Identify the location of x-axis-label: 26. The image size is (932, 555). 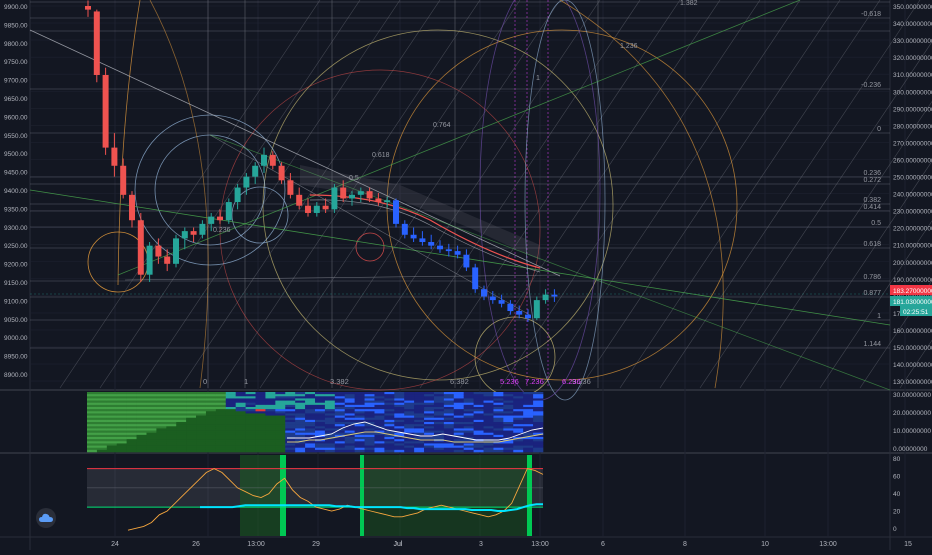
(196, 544).